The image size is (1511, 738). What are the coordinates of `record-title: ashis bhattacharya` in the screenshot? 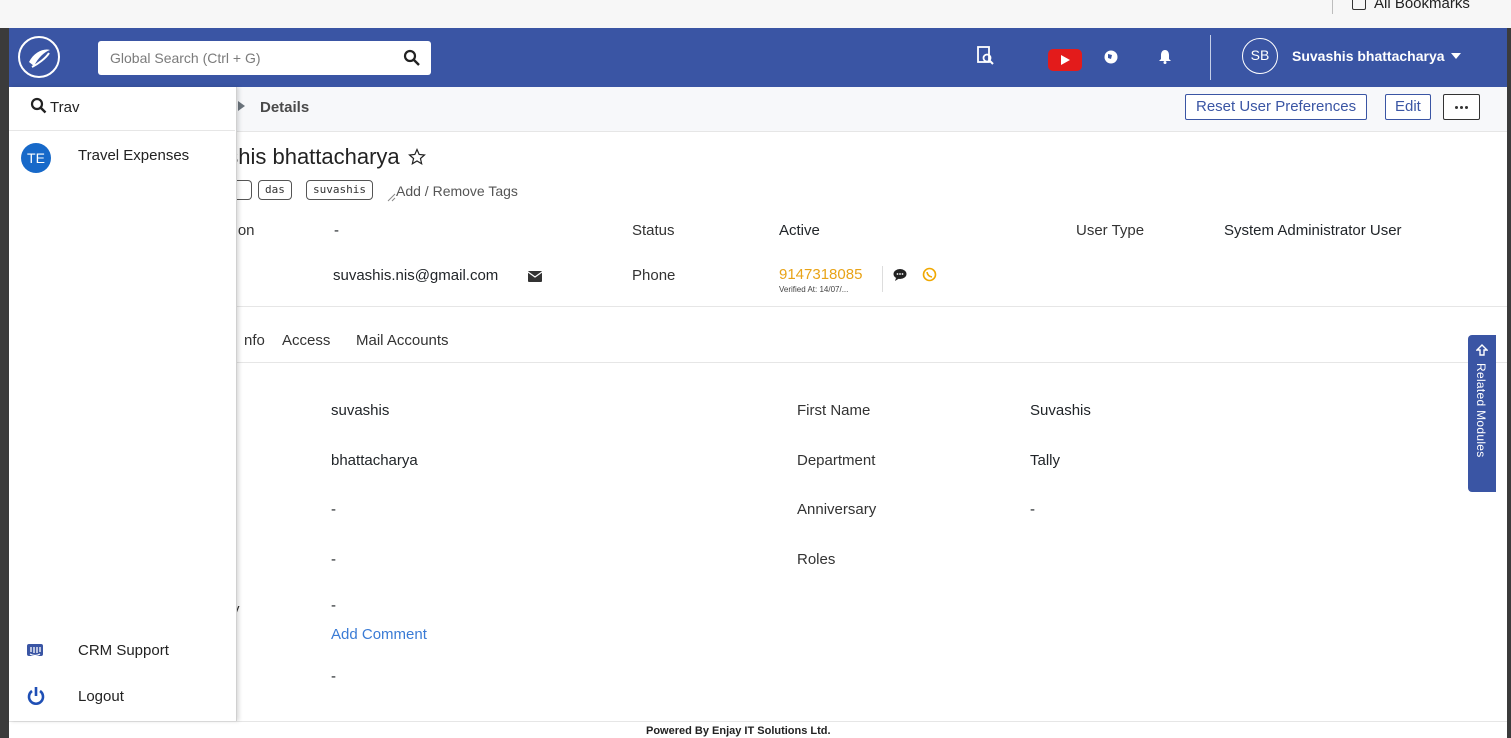 It's located at (320, 157).